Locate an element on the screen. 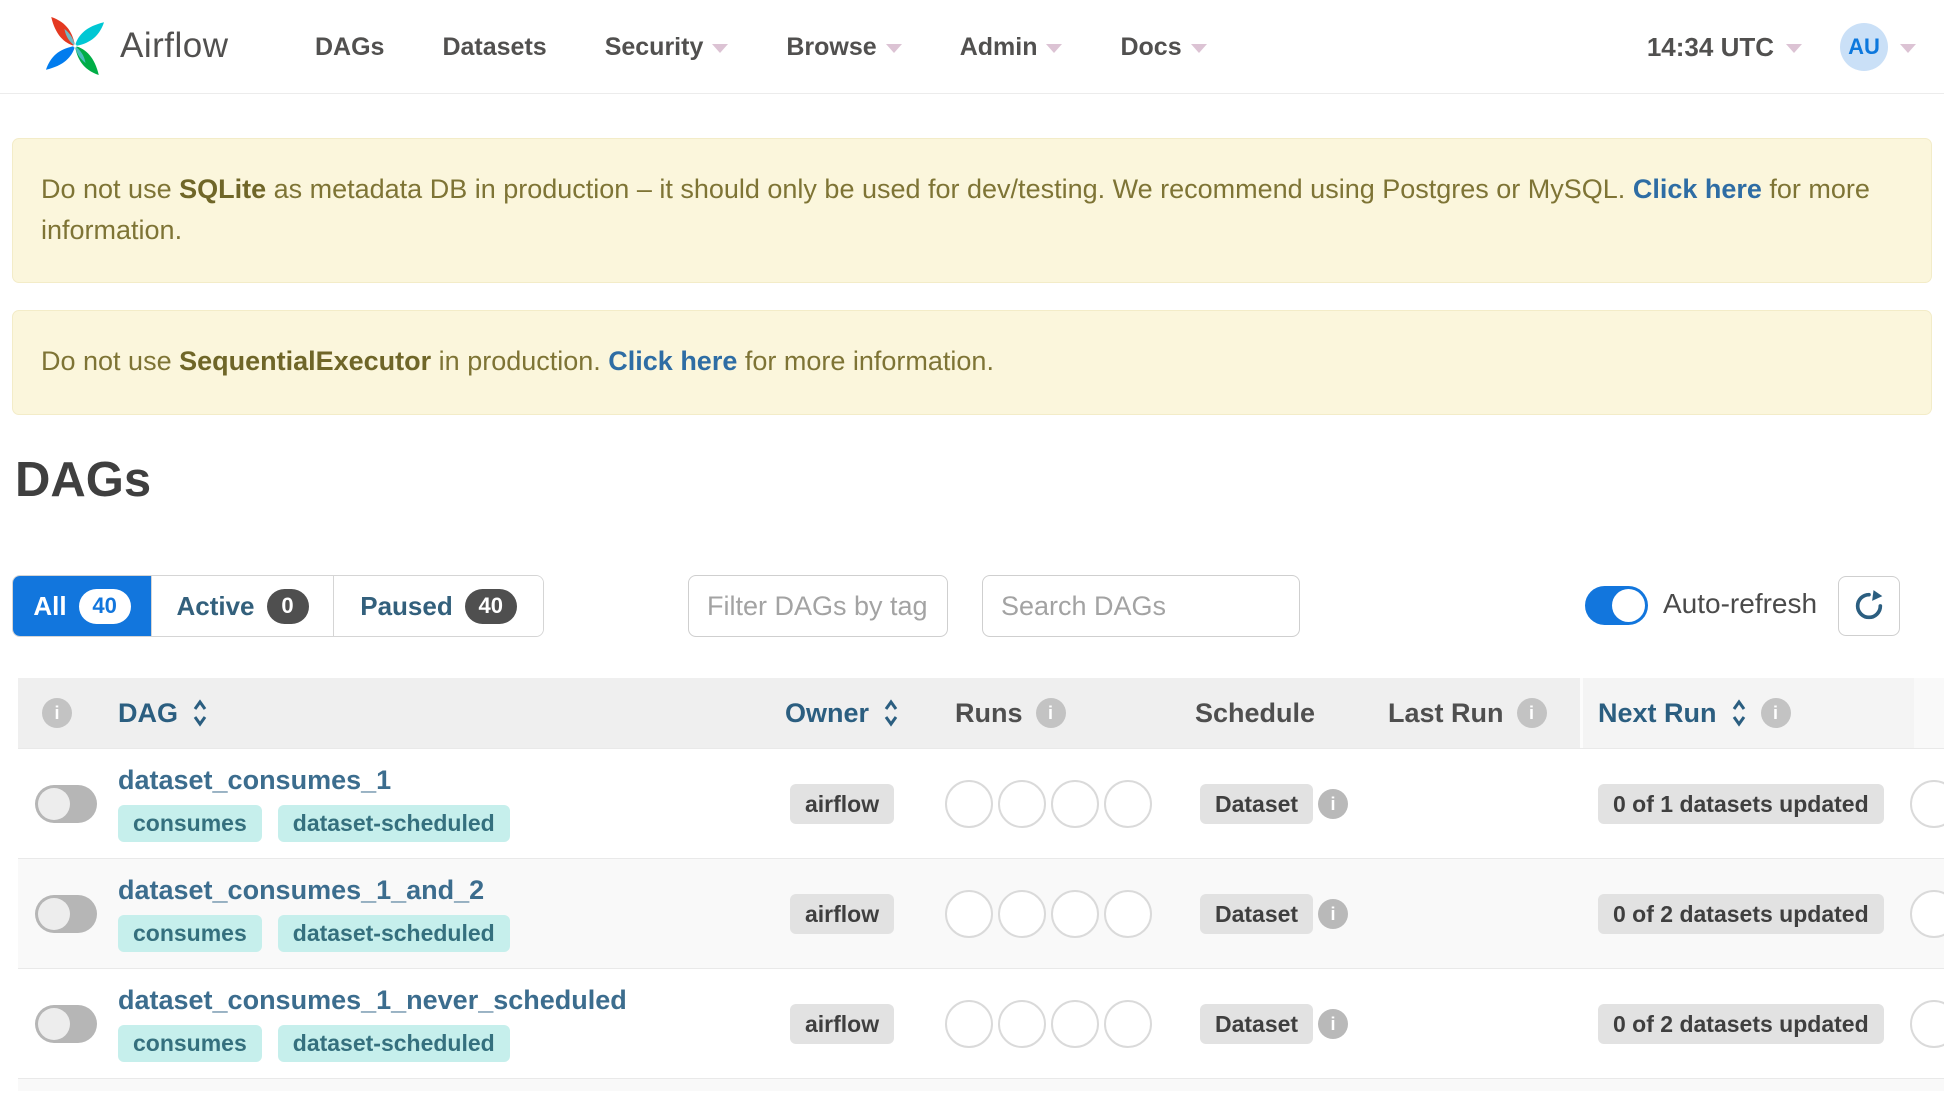  column-header-owner: Owner is located at coordinates (842, 713).